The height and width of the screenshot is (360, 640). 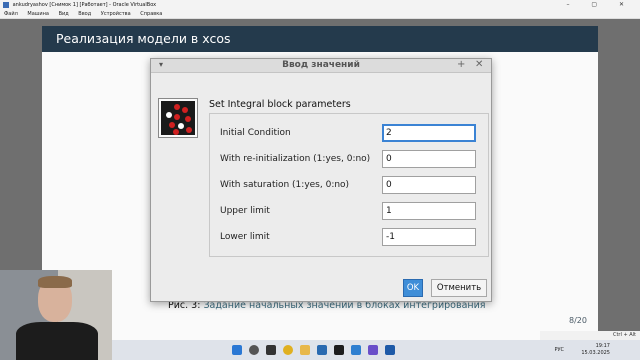 I want to click on dialog-heading: Set Integral block parameters, so click(x=280, y=104).